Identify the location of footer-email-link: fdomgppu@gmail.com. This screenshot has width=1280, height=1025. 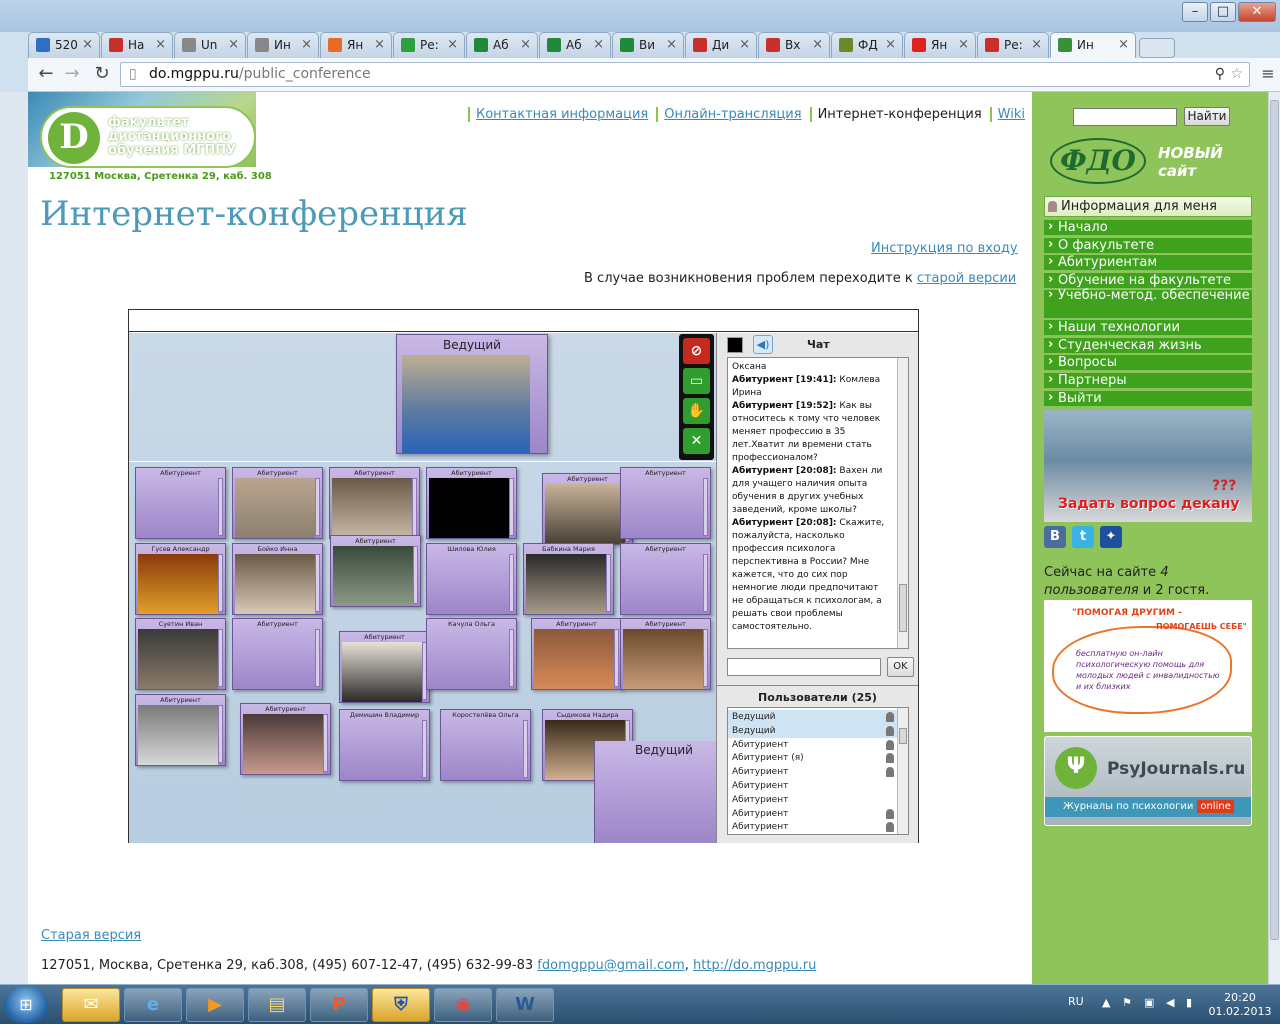
(610, 965).